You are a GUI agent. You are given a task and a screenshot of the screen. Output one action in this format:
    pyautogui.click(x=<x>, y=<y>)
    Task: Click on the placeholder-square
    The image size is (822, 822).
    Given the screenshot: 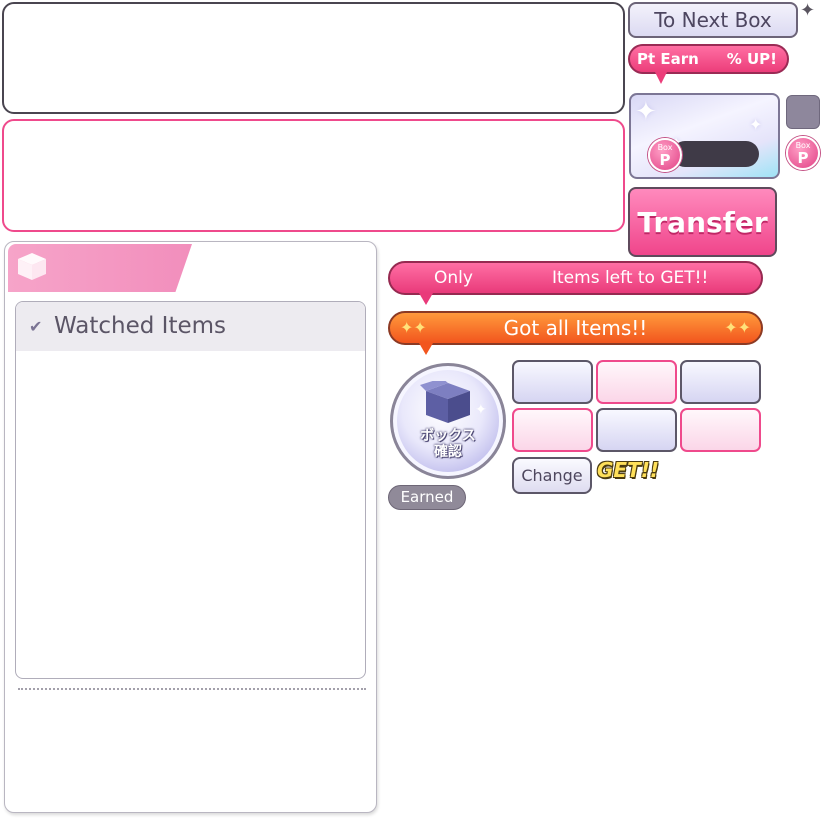 What is the action you would take?
    pyautogui.click(x=803, y=112)
    